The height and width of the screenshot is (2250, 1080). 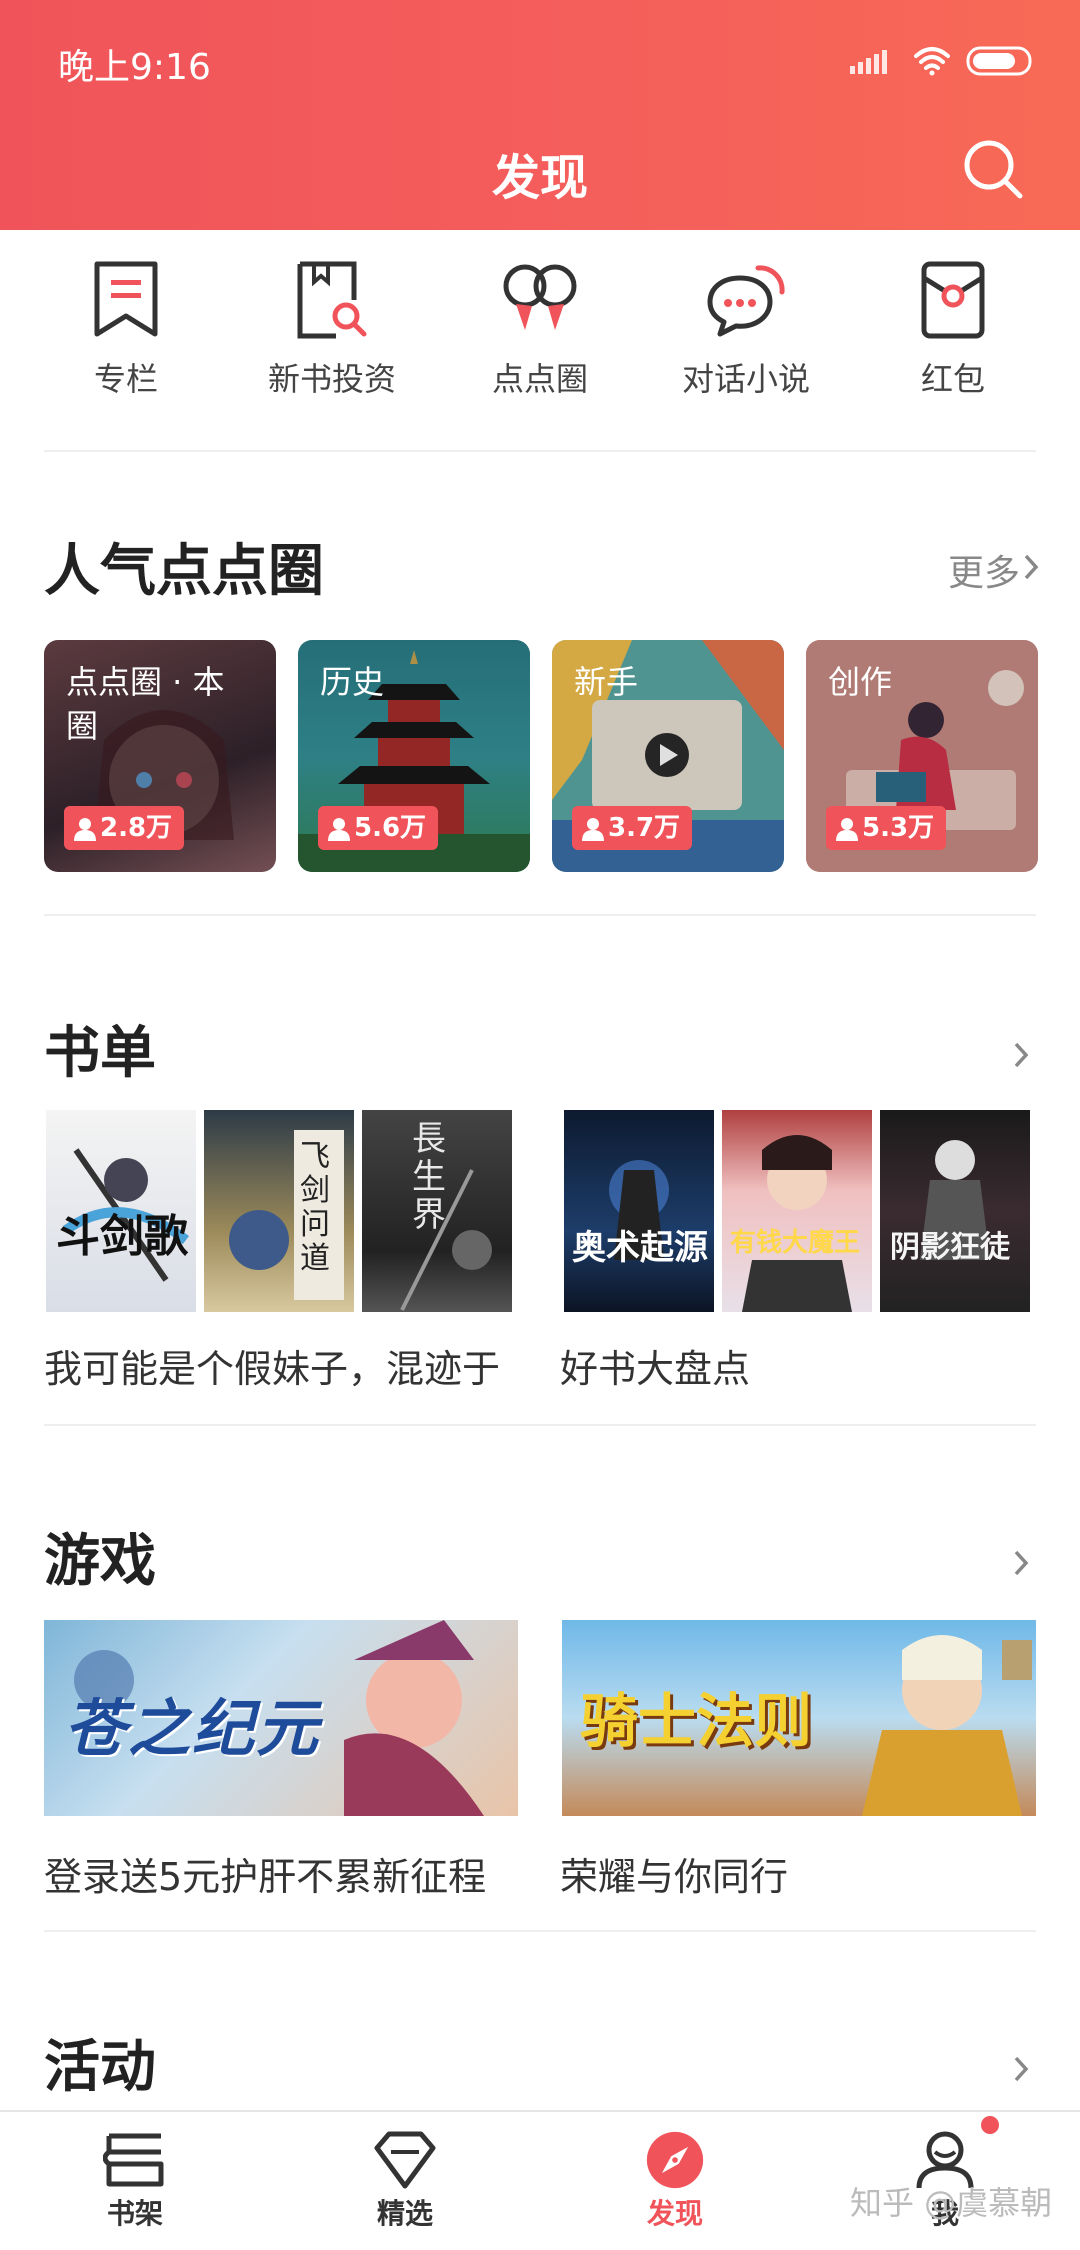 What do you see at coordinates (950, 1247) in the screenshot?
I see `cover-title: 阴影狂徒` at bounding box center [950, 1247].